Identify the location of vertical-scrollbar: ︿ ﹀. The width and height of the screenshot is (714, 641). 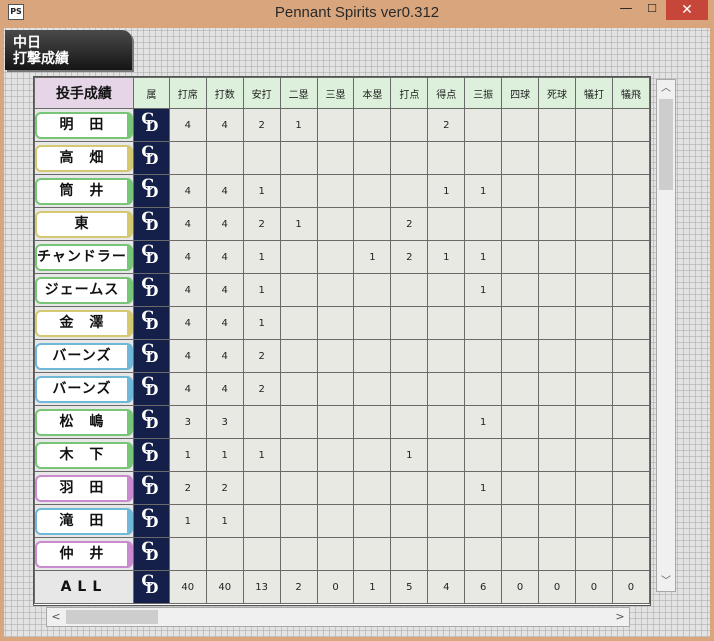
(666, 335).